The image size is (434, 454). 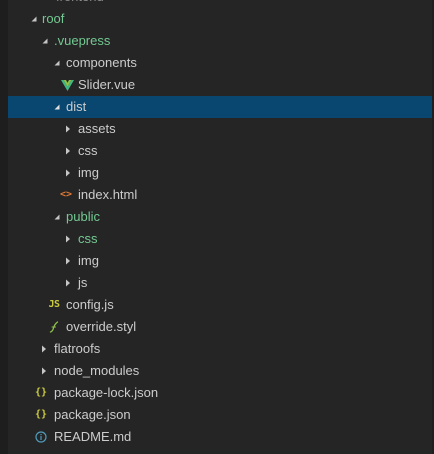 I want to click on vue-icon, so click(x=67, y=85).